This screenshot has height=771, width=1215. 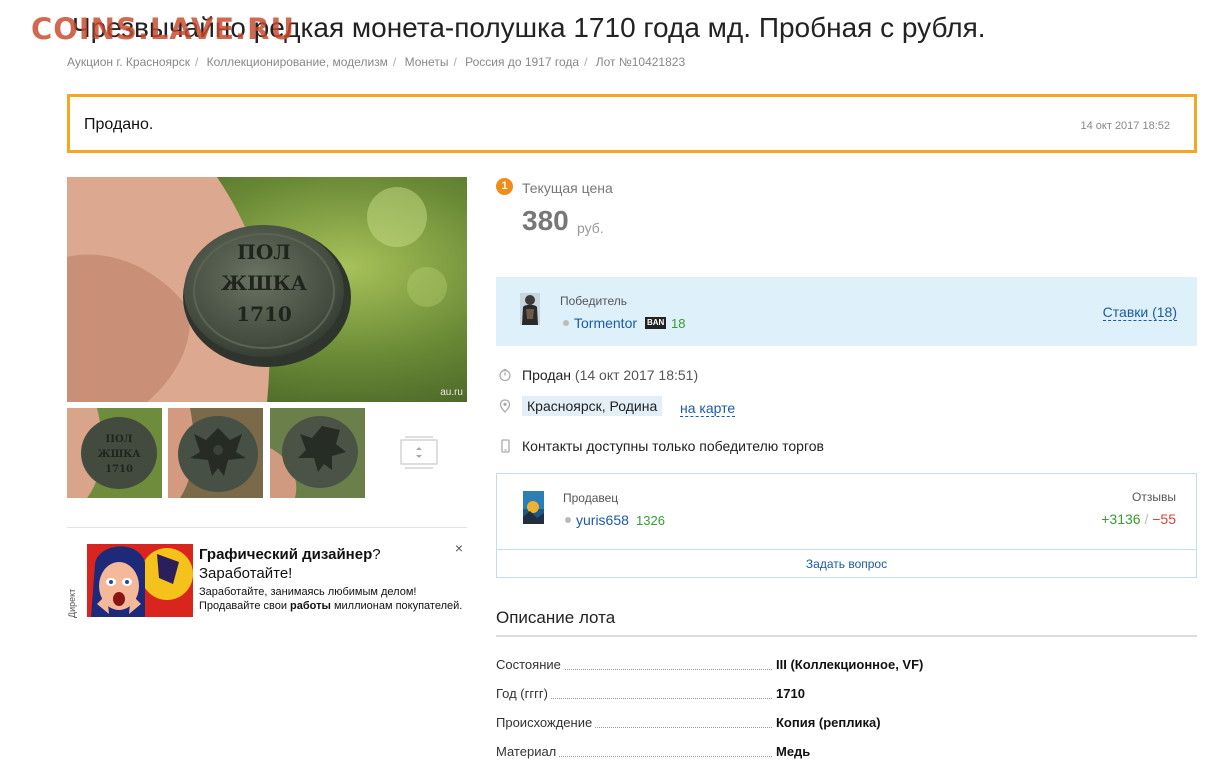 What do you see at coordinates (846, 695) in the screenshot?
I see `spec-row: Год (гггг) 1710` at bounding box center [846, 695].